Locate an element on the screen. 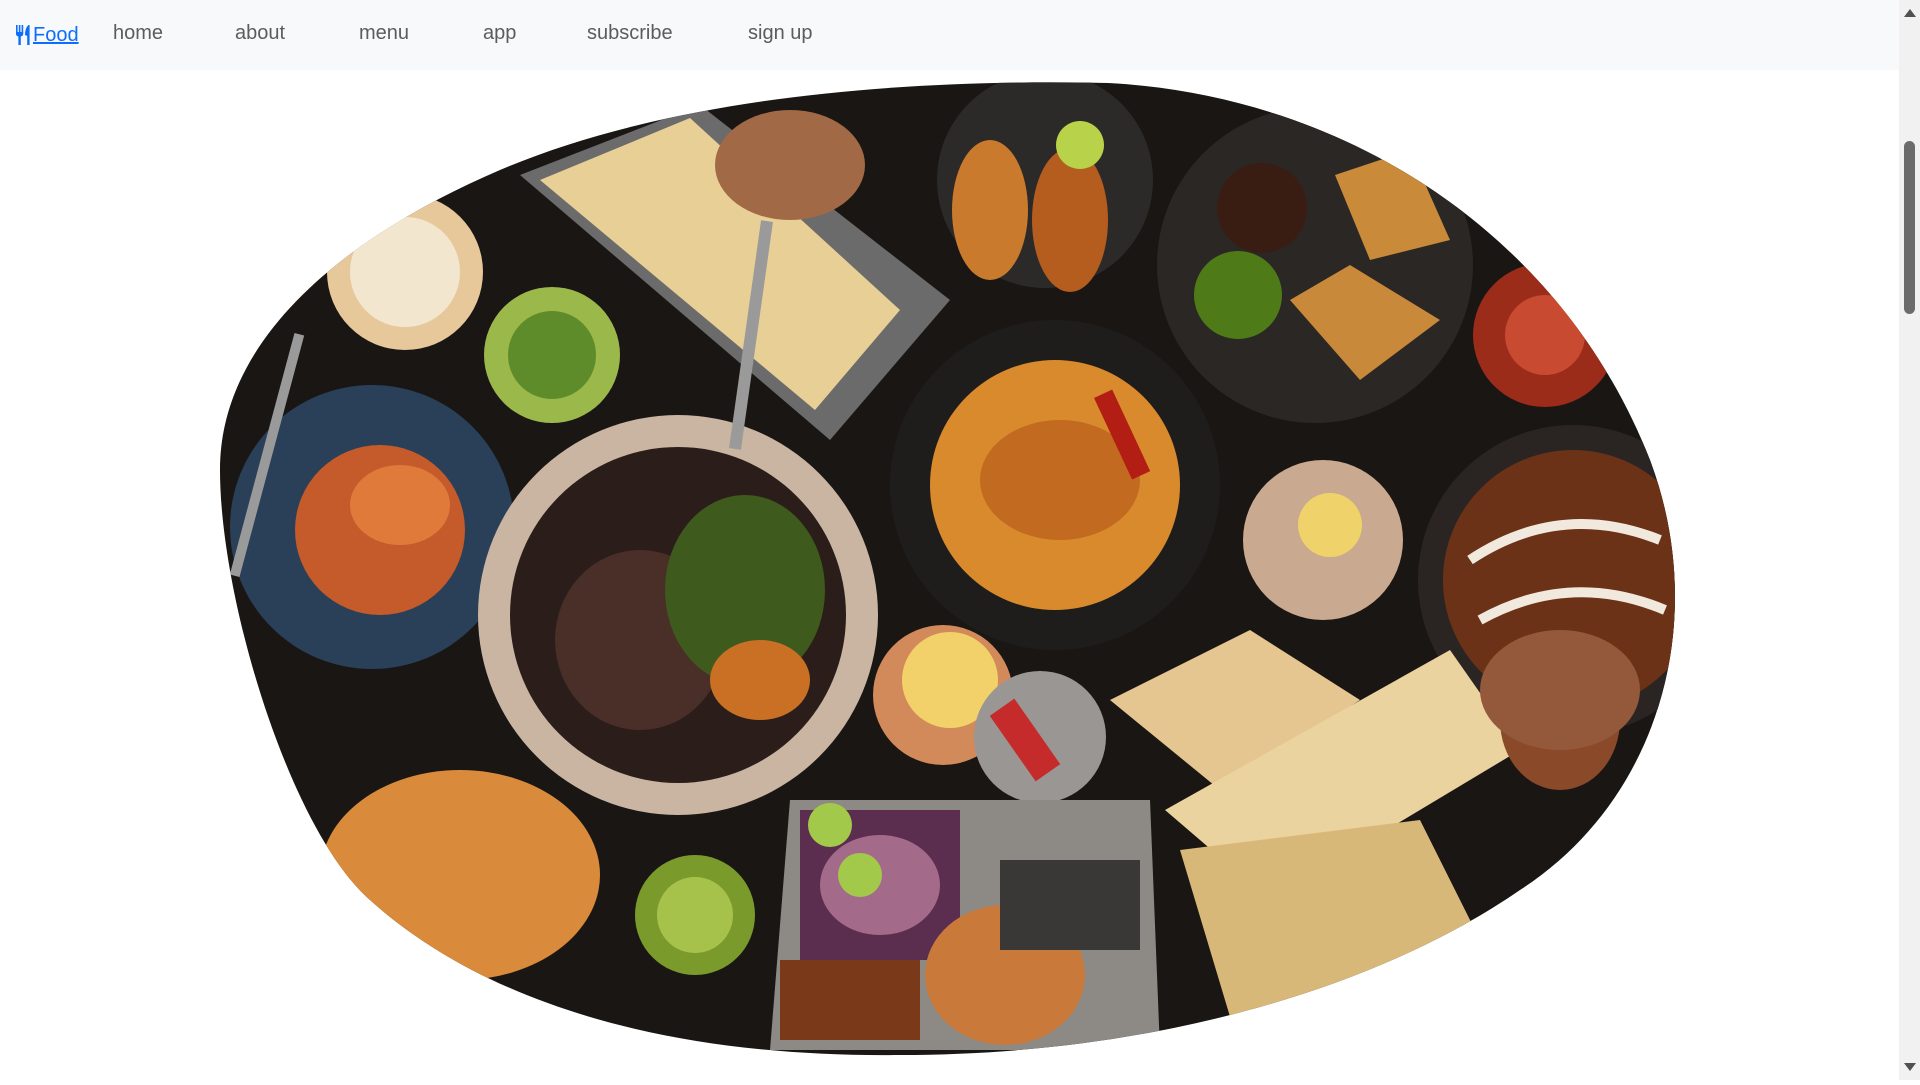 The height and width of the screenshot is (1085, 1920). brand-link: Food is located at coordinates (46, 35).